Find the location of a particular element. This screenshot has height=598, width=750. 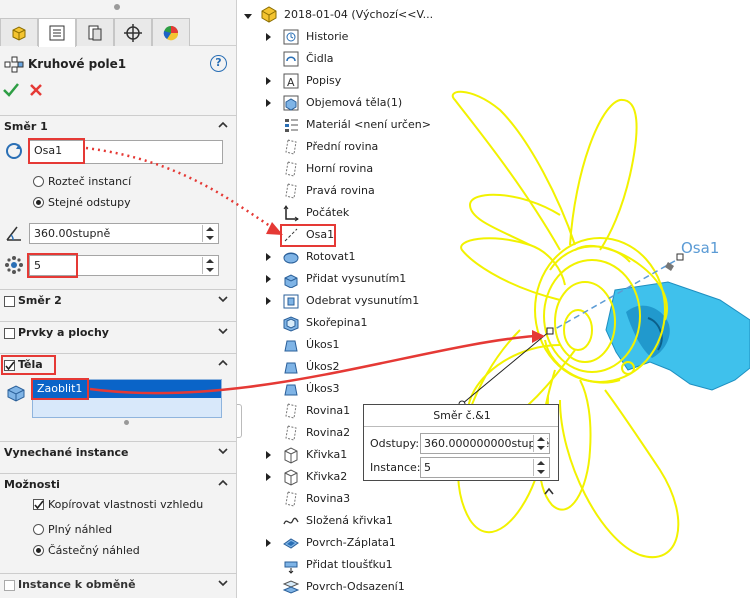

section-features-faces-header: Prvky a plochy is located at coordinates (118, 332).